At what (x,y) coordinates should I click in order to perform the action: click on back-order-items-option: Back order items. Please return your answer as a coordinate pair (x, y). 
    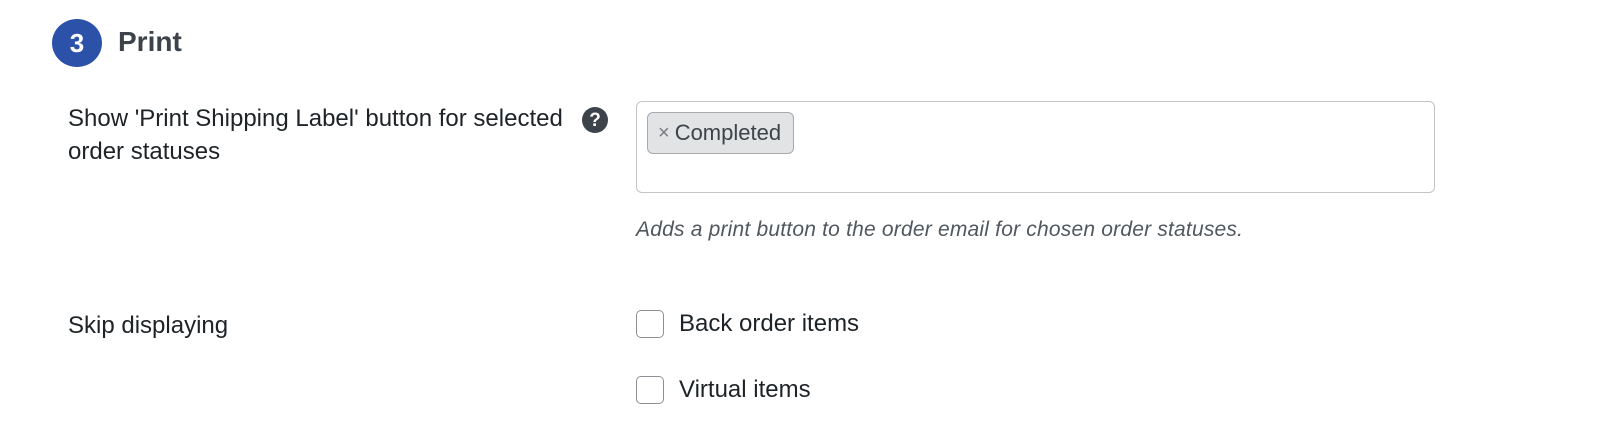
    Looking at the image, I should click on (747, 324).